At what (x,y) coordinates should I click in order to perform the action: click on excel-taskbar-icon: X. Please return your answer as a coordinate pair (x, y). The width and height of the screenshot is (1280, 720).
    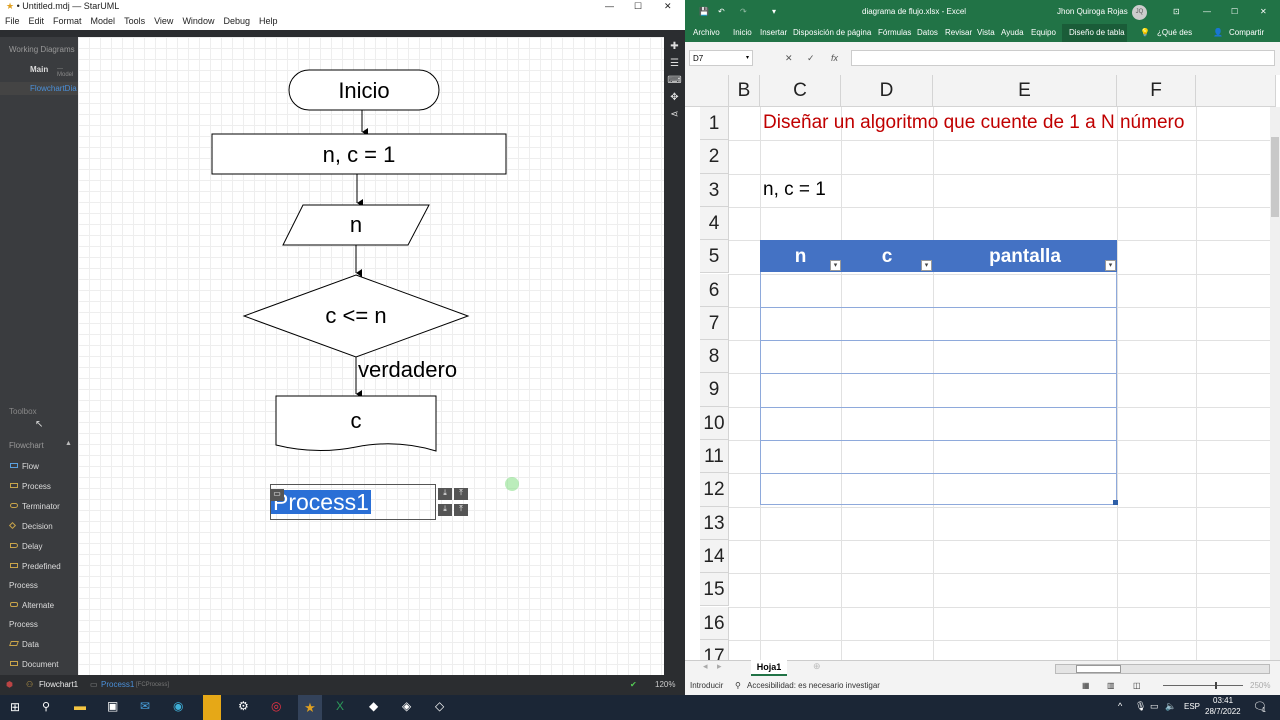
    Looking at the image, I should click on (340, 706).